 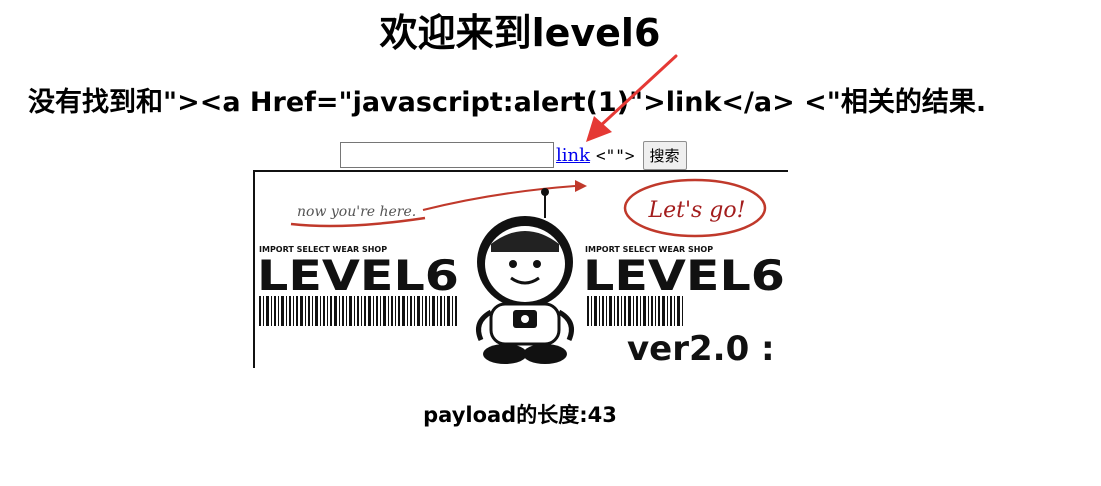 What do you see at coordinates (664, 155) in the screenshot?
I see `search-button: 搜索` at bounding box center [664, 155].